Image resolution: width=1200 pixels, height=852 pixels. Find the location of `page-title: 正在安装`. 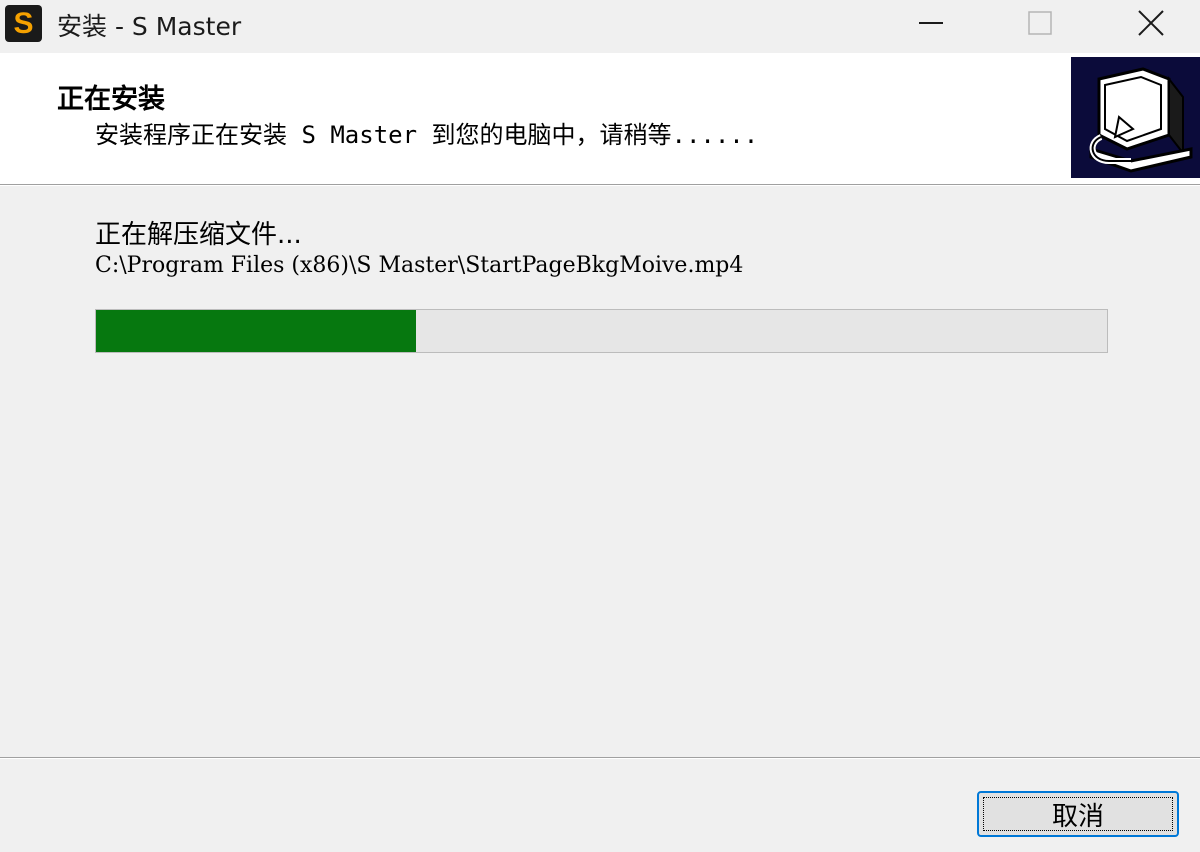

page-title: 正在安装 is located at coordinates (111, 99).